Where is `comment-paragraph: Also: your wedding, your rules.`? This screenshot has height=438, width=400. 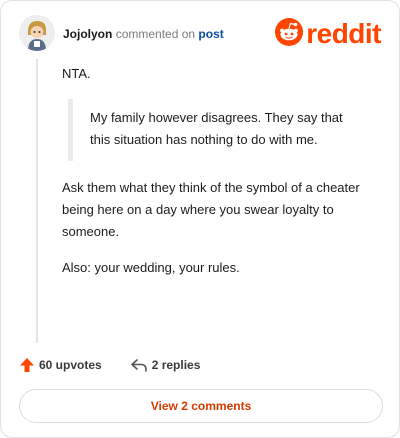 comment-paragraph: Also: your wedding, your rules. is located at coordinates (151, 267).